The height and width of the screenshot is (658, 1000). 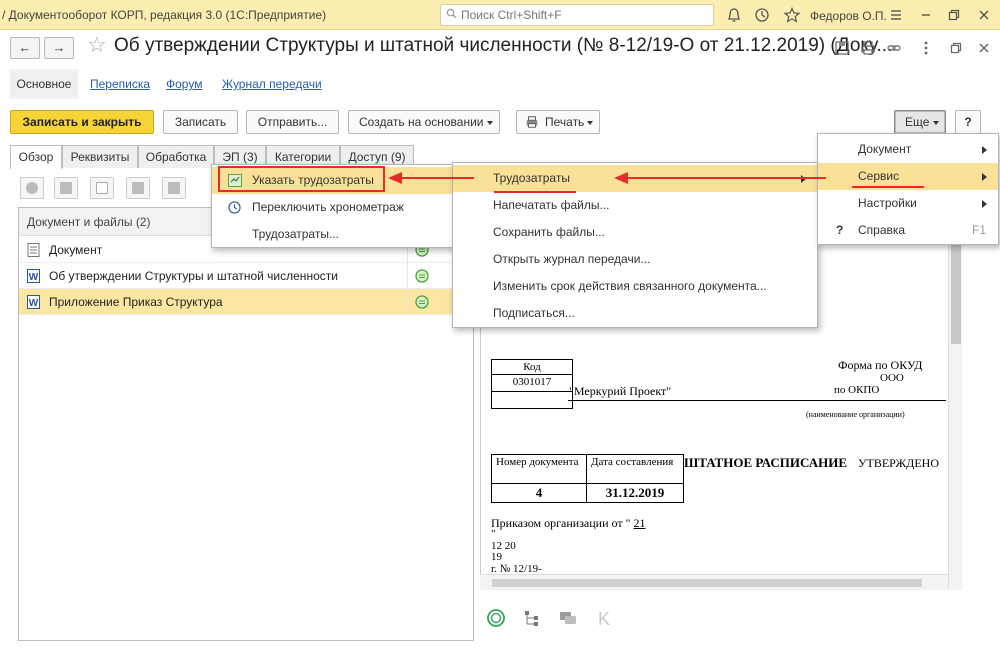 I want to click on create-based-button: Создать на основании, so click(x=424, y=122).